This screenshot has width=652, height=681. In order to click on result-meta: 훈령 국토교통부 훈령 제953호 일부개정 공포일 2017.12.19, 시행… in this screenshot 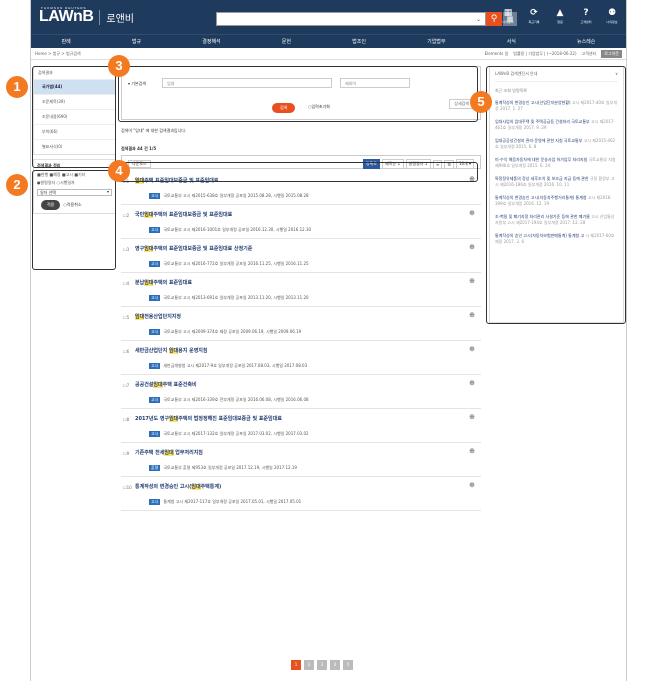, I will do `click(223, 468)`.